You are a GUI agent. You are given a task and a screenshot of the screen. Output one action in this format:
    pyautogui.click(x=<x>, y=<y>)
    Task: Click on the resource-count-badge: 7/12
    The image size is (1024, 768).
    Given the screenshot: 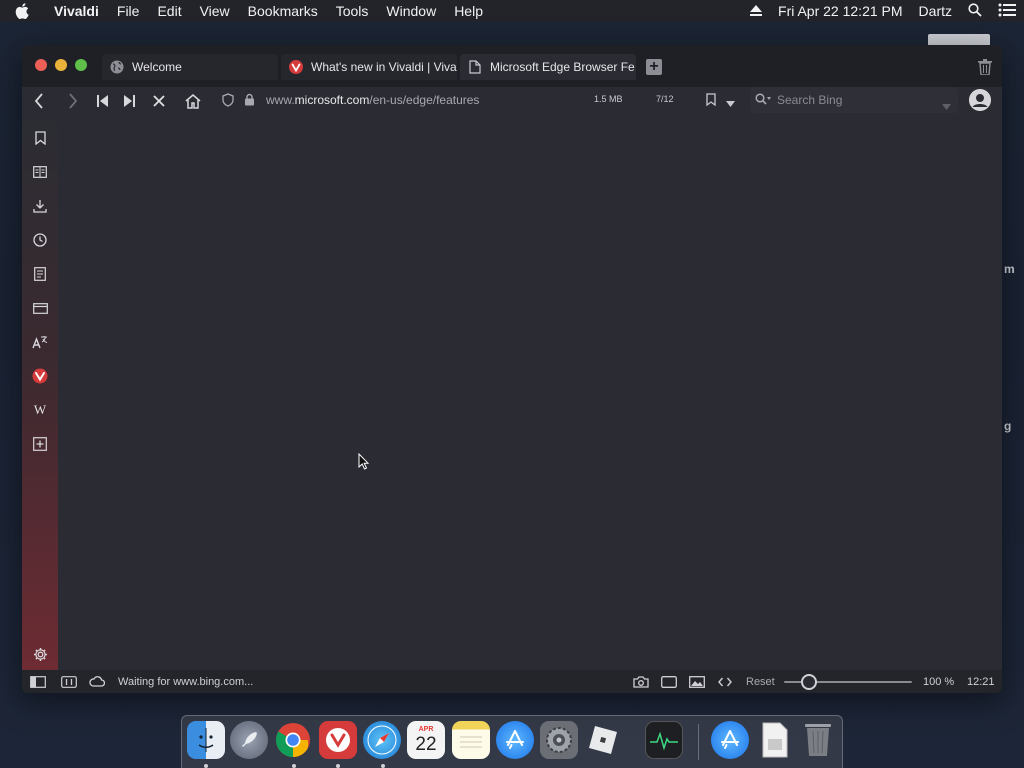 What is the action you would take?
    pyautogui.click(x=665, y=99)
    